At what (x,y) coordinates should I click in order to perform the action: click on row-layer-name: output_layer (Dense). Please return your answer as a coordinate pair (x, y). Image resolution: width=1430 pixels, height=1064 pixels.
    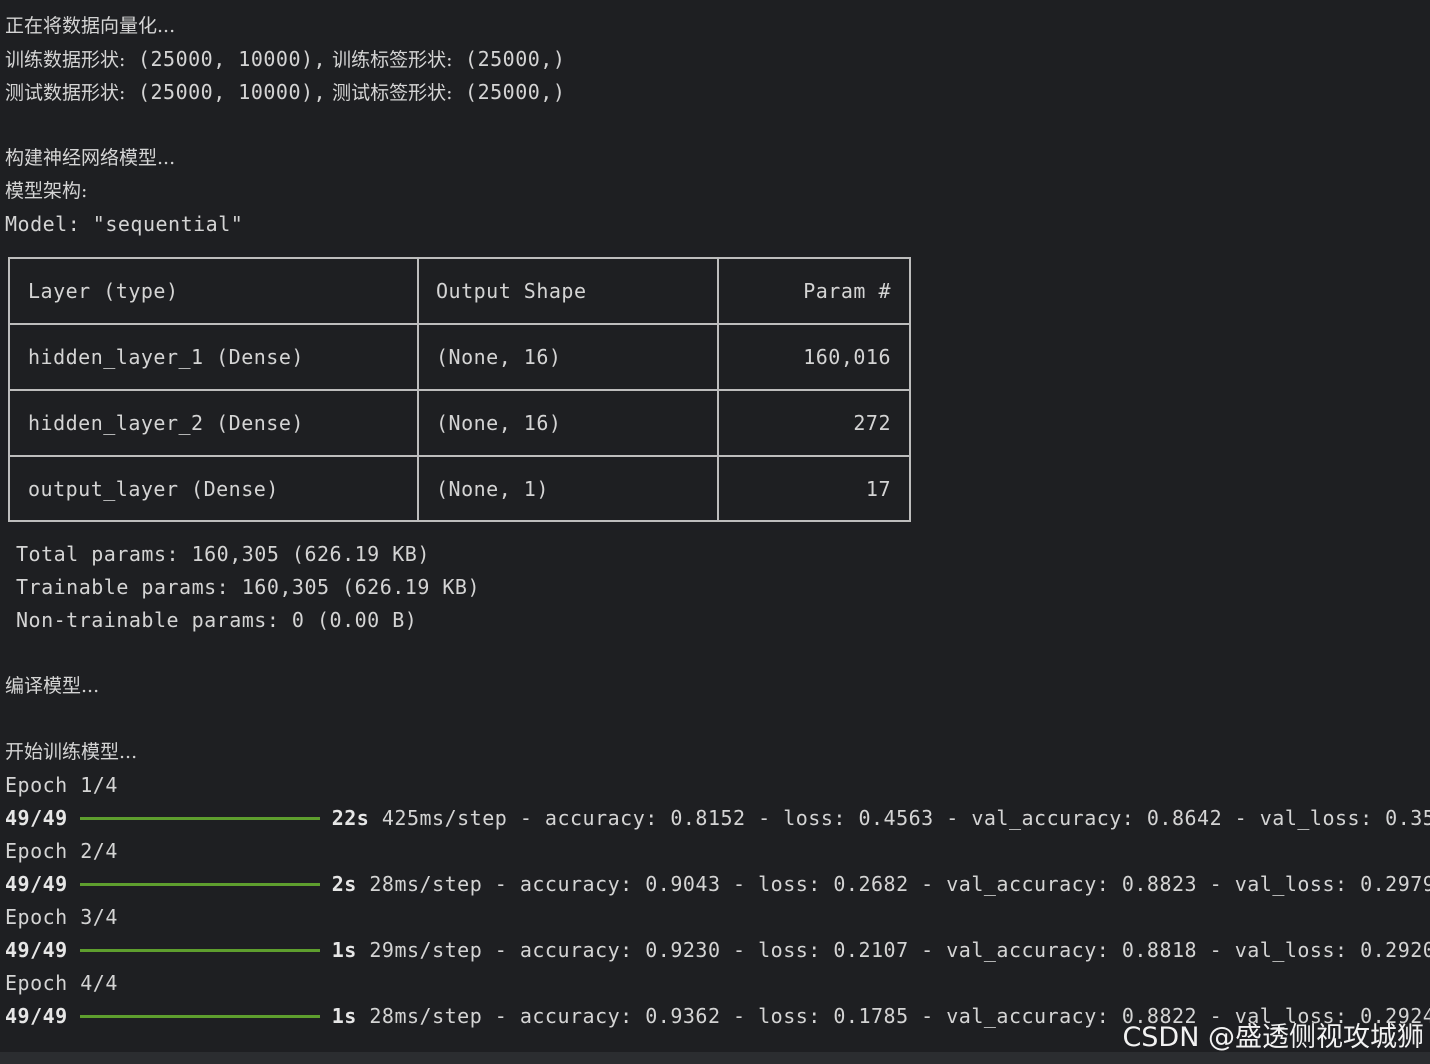
    Looking at the image, I should click on (153, 489).